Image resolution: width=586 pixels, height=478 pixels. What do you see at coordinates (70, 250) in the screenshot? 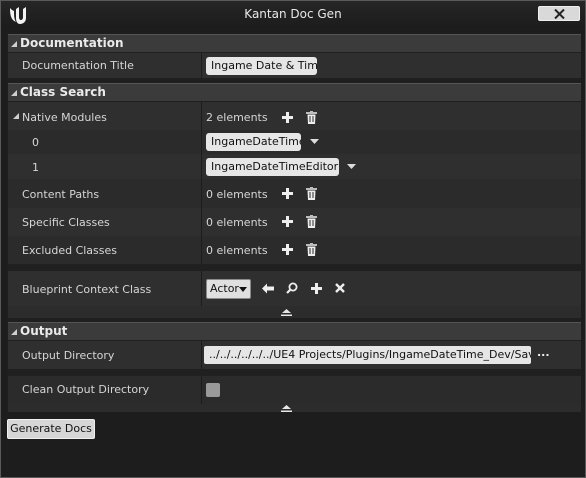
I see `property-label: Excluded Classes` at bounding box center [70, 250].